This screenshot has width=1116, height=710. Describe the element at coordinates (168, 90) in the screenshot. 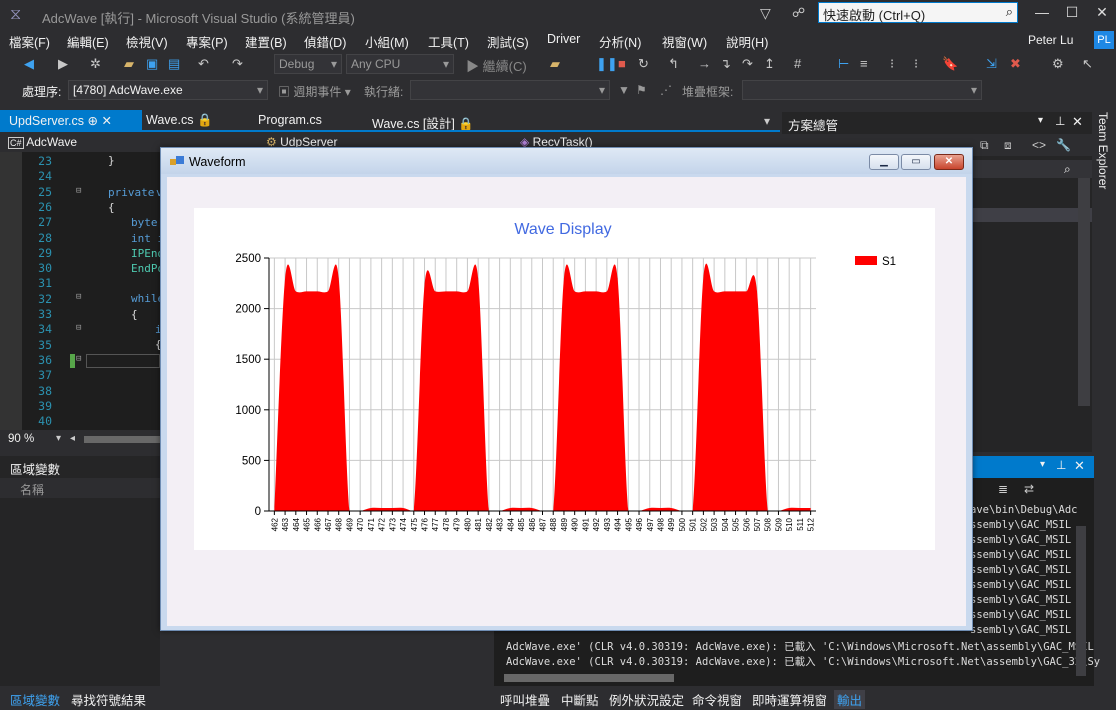

I see `process-select: [4780] AdcWave.exe ▾` at that location.